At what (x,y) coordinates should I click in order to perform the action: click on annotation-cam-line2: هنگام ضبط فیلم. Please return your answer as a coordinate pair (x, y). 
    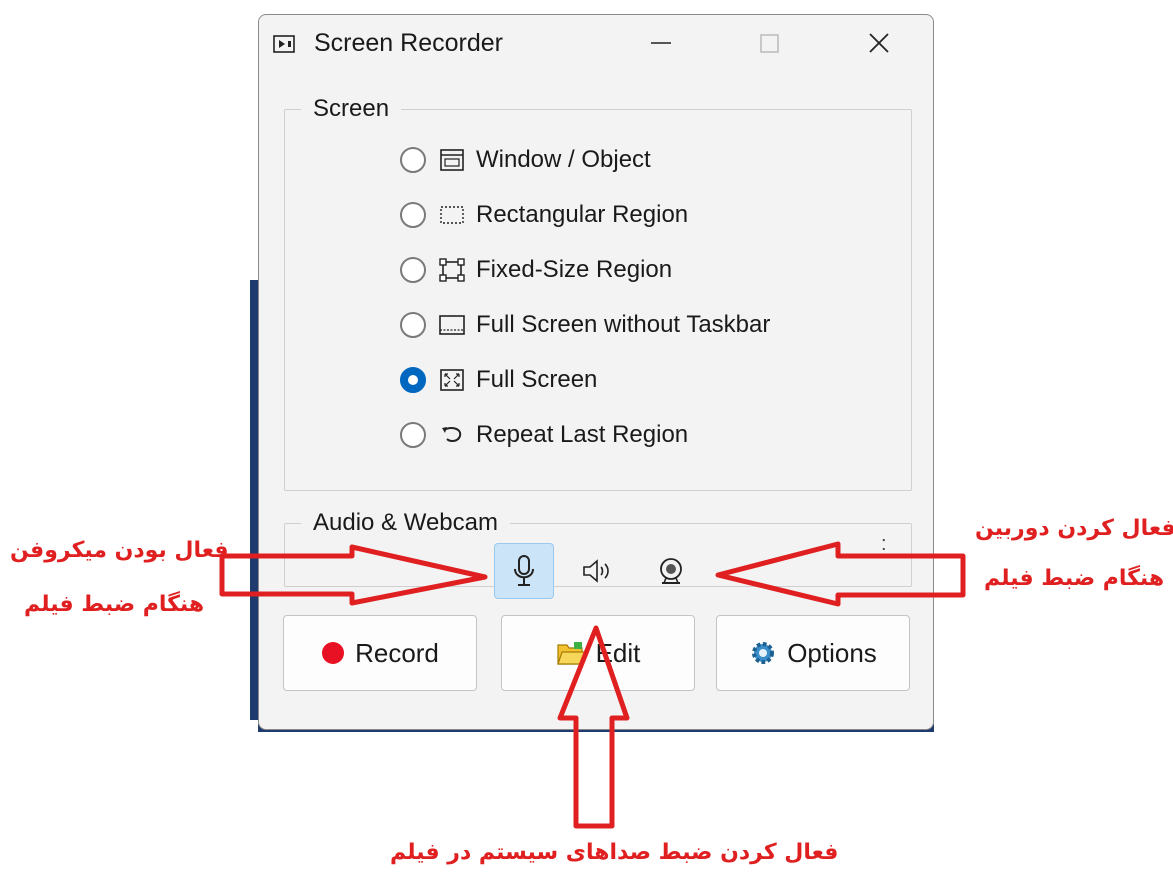
    Looking at the image, I should click on (1074, 578).